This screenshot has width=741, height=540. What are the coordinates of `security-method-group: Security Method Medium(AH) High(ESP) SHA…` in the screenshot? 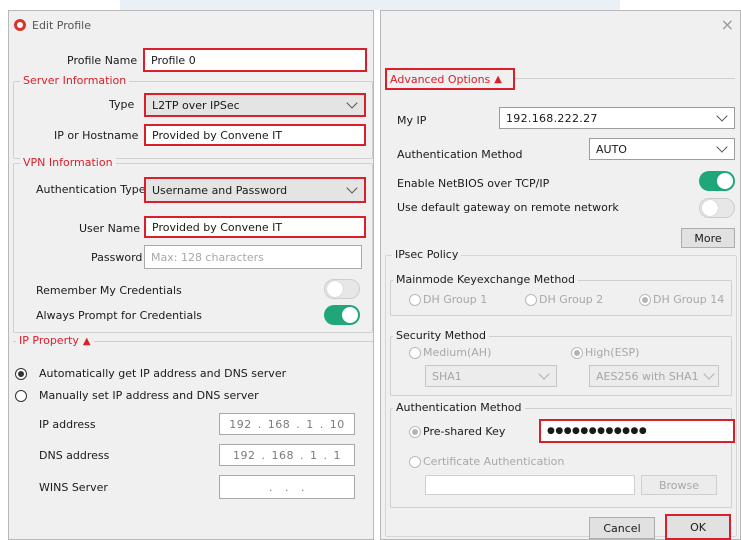 It's located at (561, 362).